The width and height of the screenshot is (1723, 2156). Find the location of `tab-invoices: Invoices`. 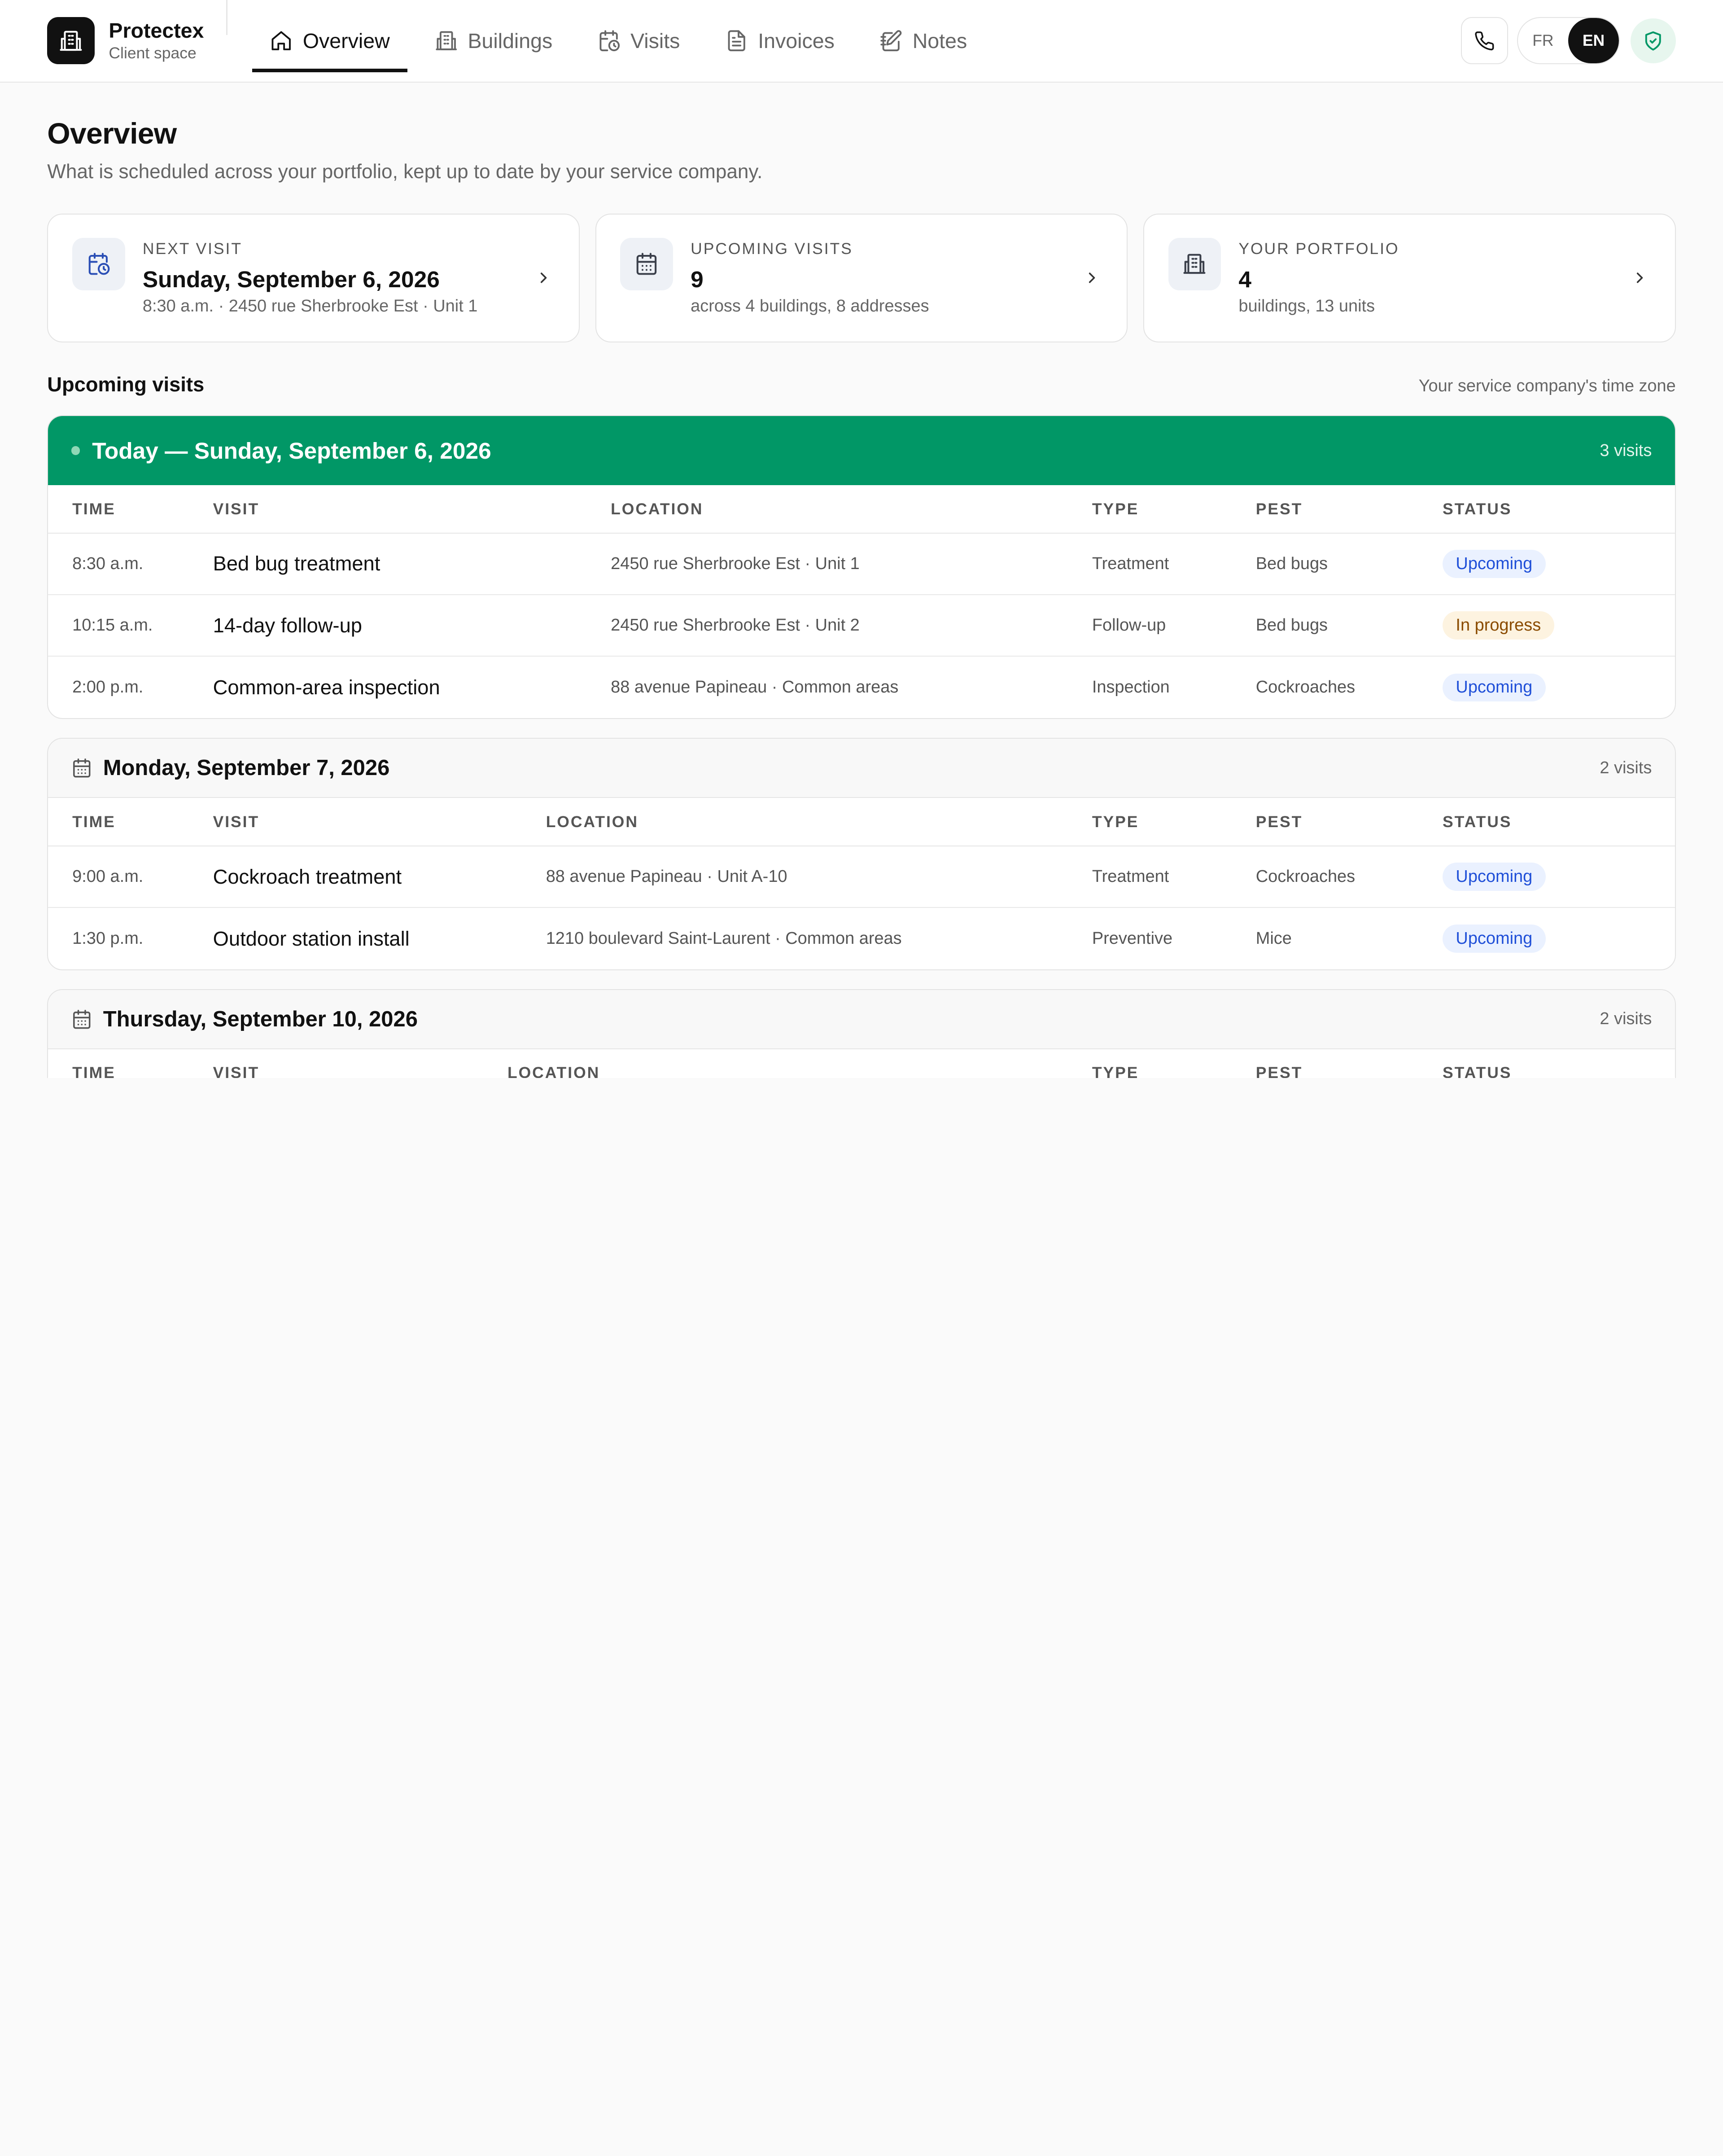

tab-invoices: Invoices is located at coordinates (780, 41).